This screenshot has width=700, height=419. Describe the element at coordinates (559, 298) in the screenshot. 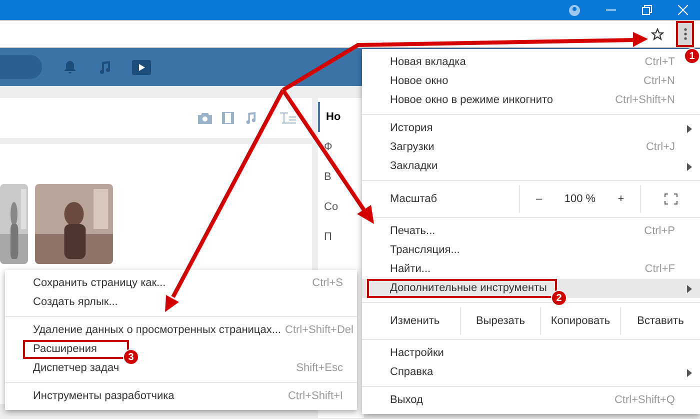

I see `callout-badge: 2` at that location.